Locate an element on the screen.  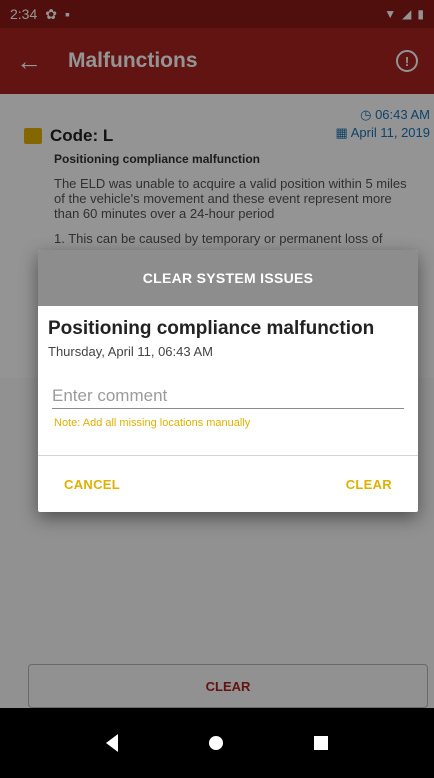
nav-home-icon is located at coordinates (215, 743).